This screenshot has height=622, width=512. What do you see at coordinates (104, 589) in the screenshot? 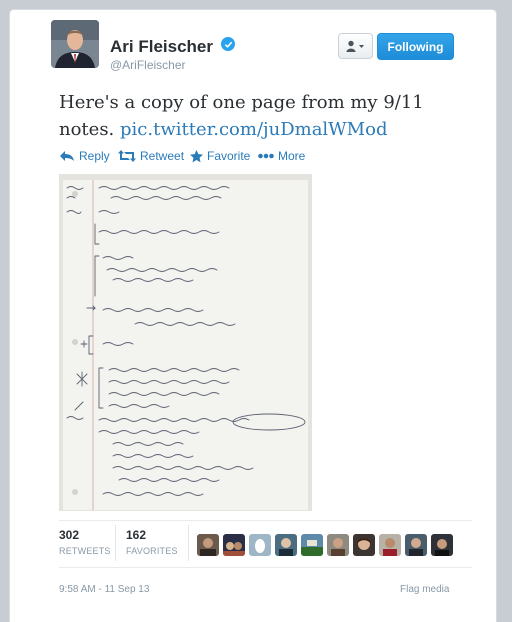
I see `tweet-timestamp: 9:58 AM - 11 Sep 13` at bounding box center [104, 589].